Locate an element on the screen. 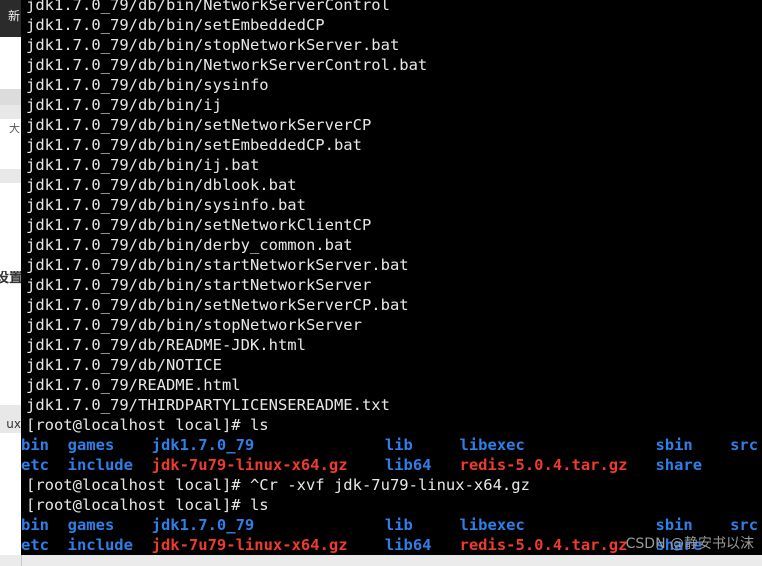 The width and height of the screenshot is (762, 566). terminal-text: jdk1.7.0_79/db/NOTICE is located at coordinates (124, 365).